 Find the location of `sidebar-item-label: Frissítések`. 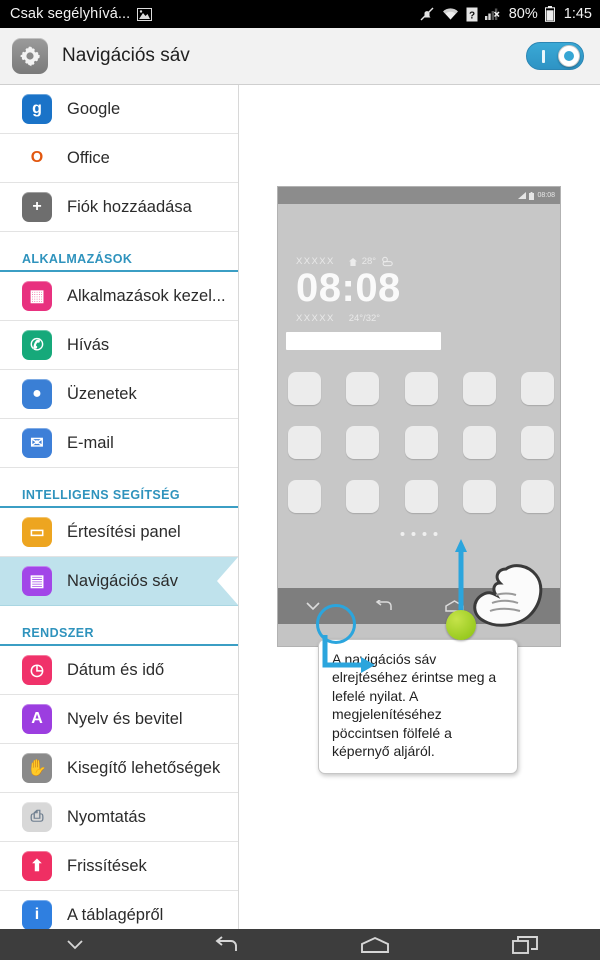

sidebar-item-label: Frissítések is located at coordinates (107, 865).